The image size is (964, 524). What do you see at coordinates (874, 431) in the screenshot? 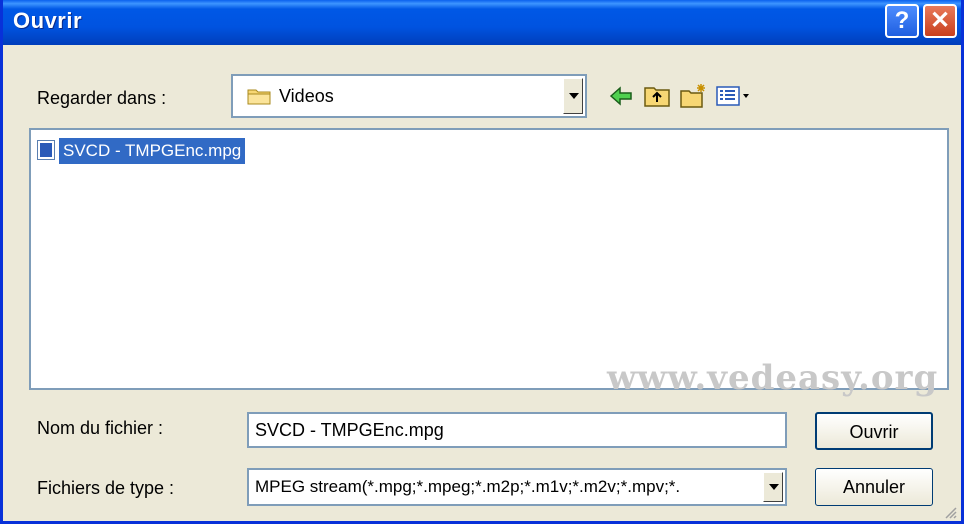
I see `open-button: Ouvrir` at bounding box center [874, 431].